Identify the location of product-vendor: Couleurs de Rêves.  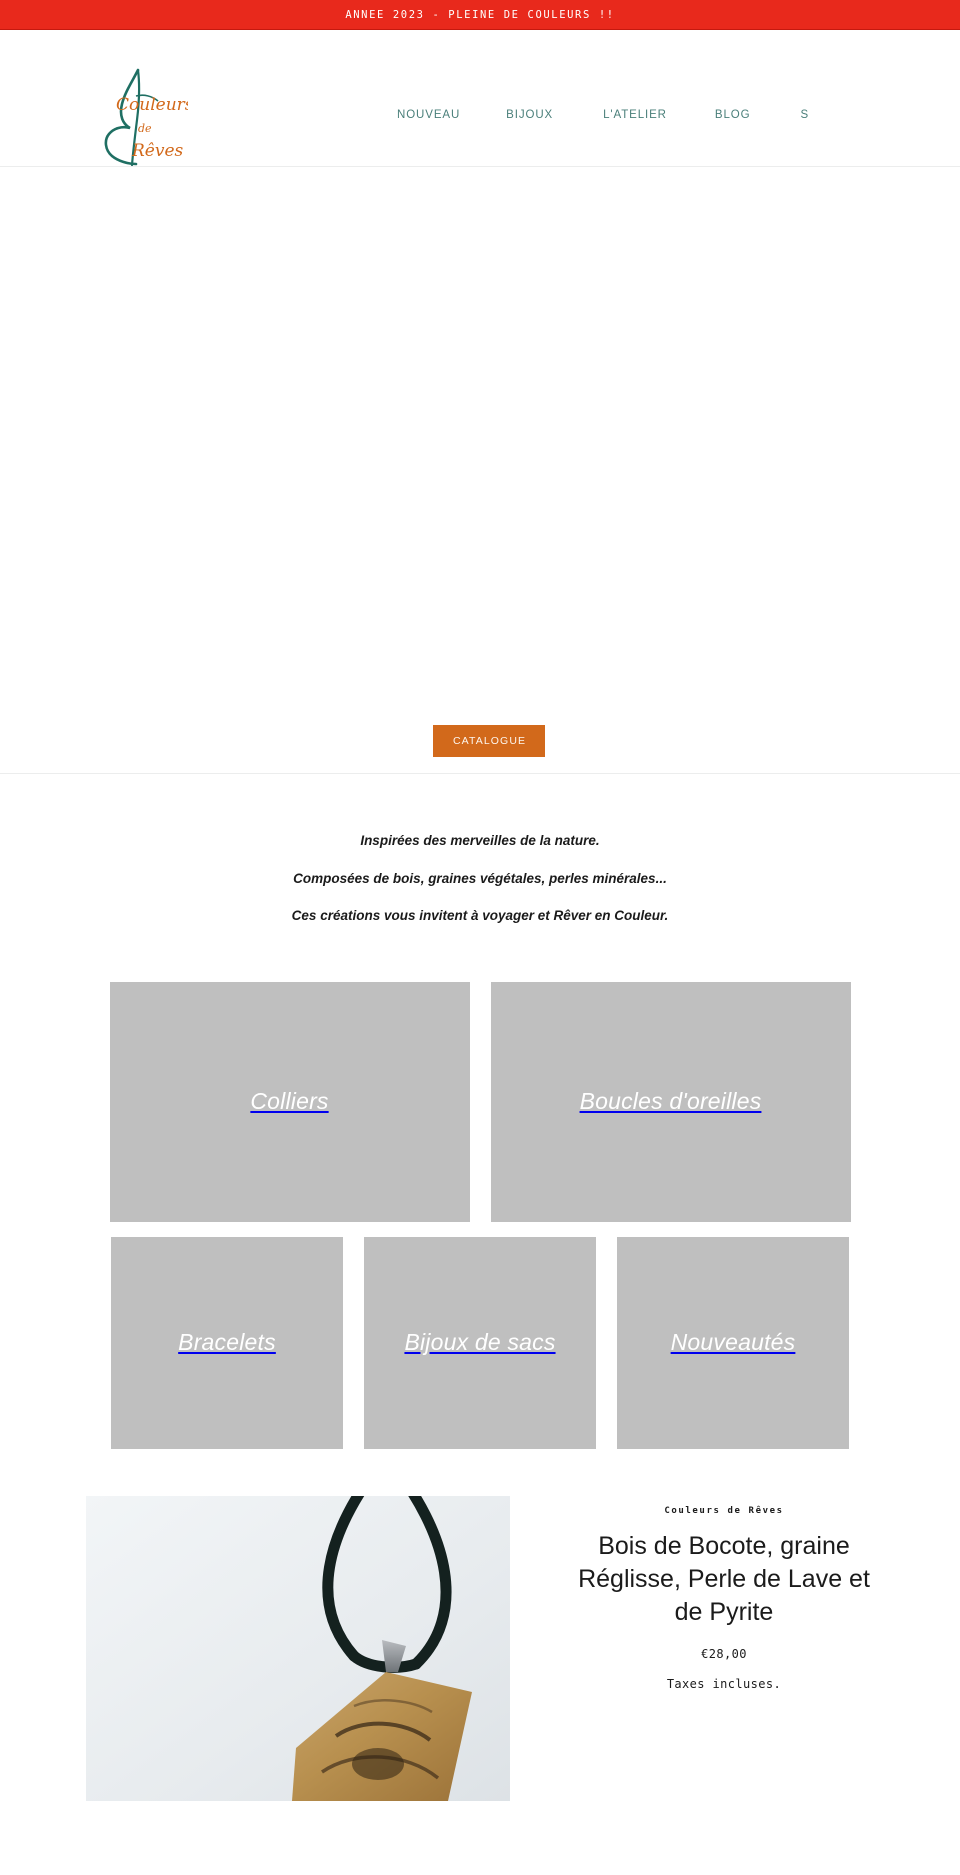
(724, 1510).